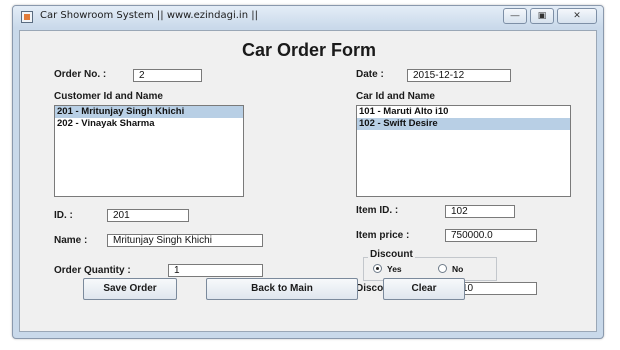  What do you see at coordinates (491, 235) in the screenshot?
I see `item-price-field: 750000.0` at bounding box center [491, 235].